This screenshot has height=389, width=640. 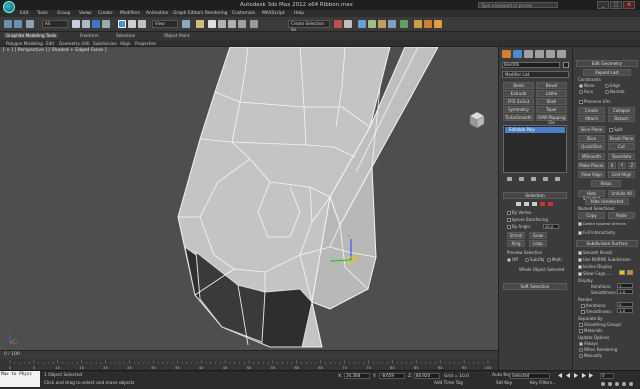 What do you see at coordinates (607, 72) in the screenshot?
I see `repeat-last-button: Repeat Last` at bounding box center [607, 72].